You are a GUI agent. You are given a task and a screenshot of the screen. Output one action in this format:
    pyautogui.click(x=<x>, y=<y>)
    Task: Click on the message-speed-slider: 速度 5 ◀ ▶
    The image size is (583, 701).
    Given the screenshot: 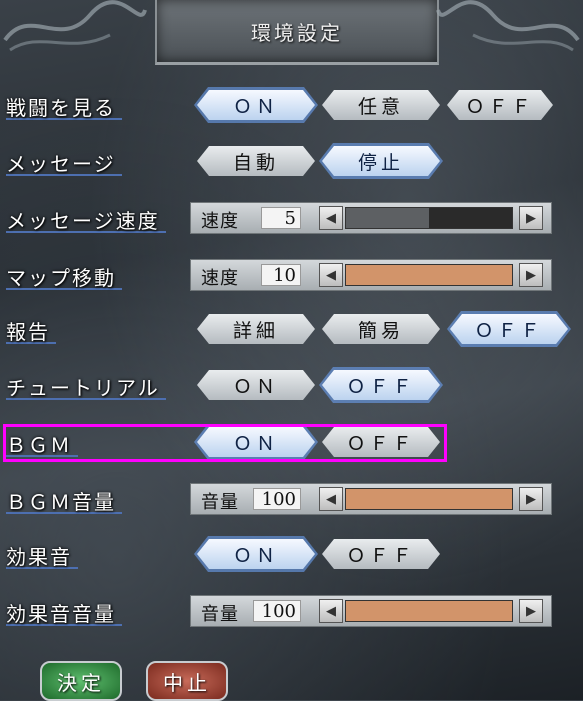 What is the action you would take?
    pyautogui.click(x=371, y=218)
    